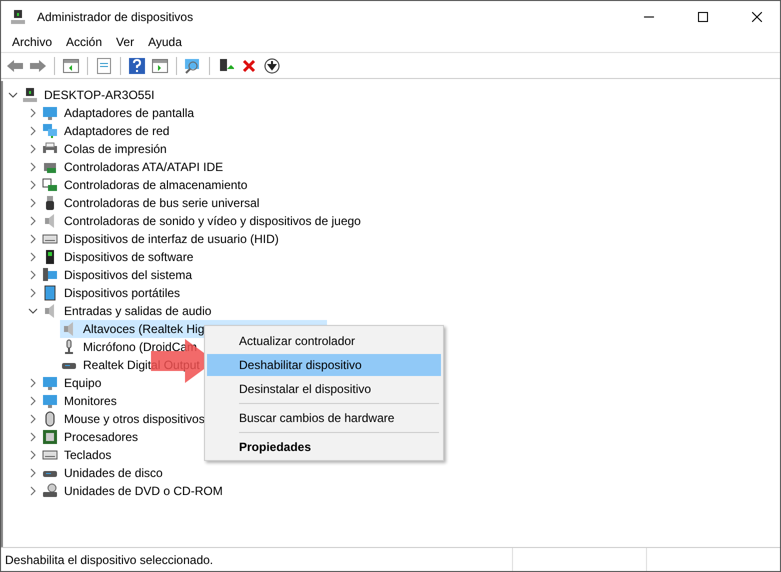 The width and height of the screenshot is (781, 572). I want to click on chip-icon, so click(50, 437).